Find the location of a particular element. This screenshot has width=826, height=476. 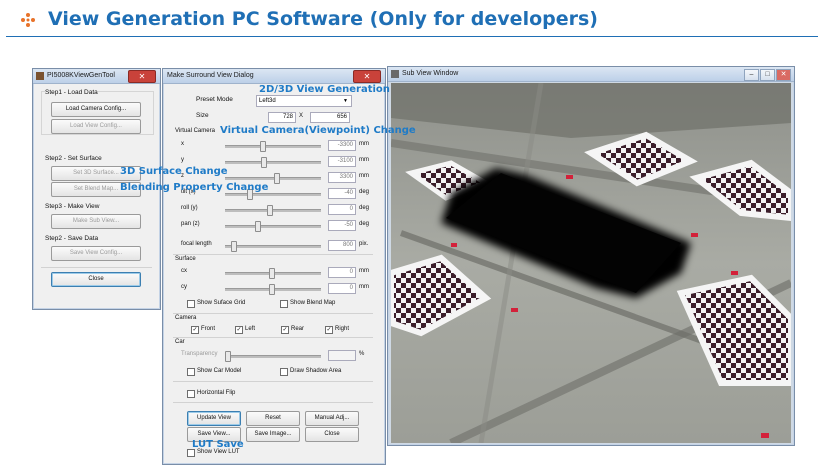

show-surface-grid-label: Show Suface Grid is located at coordinates (221, 303).